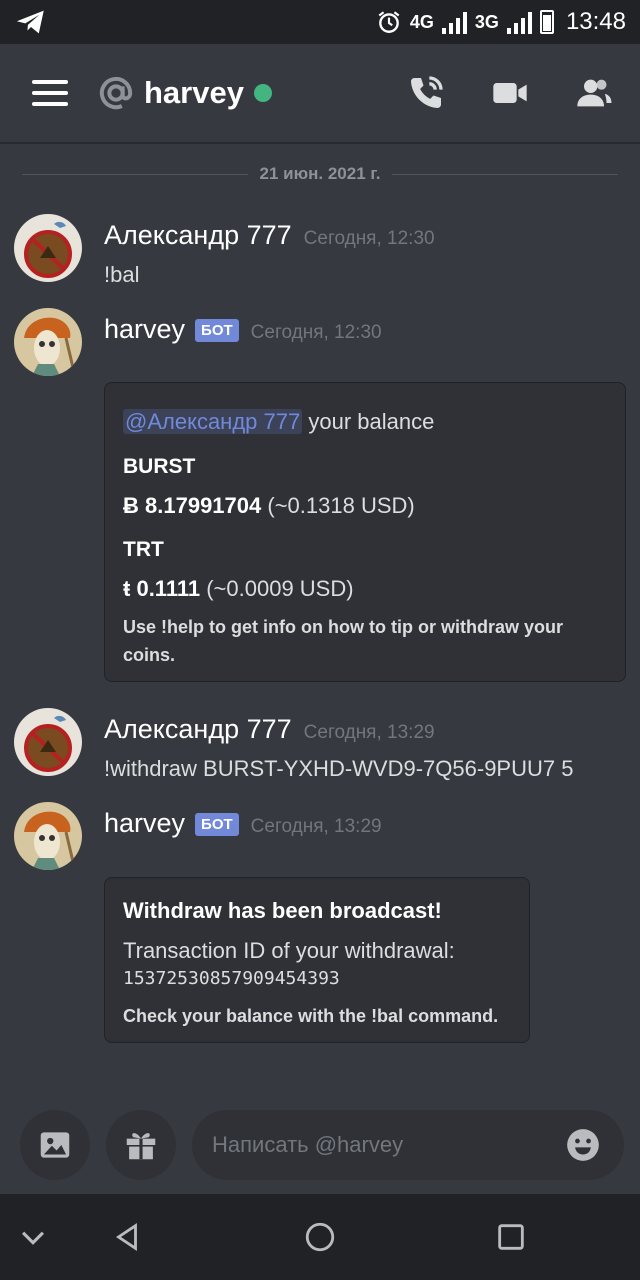  Describe the element at coordinates (486, 21) in the screenshot. I see `network-type-label-2: 3G` at that location.